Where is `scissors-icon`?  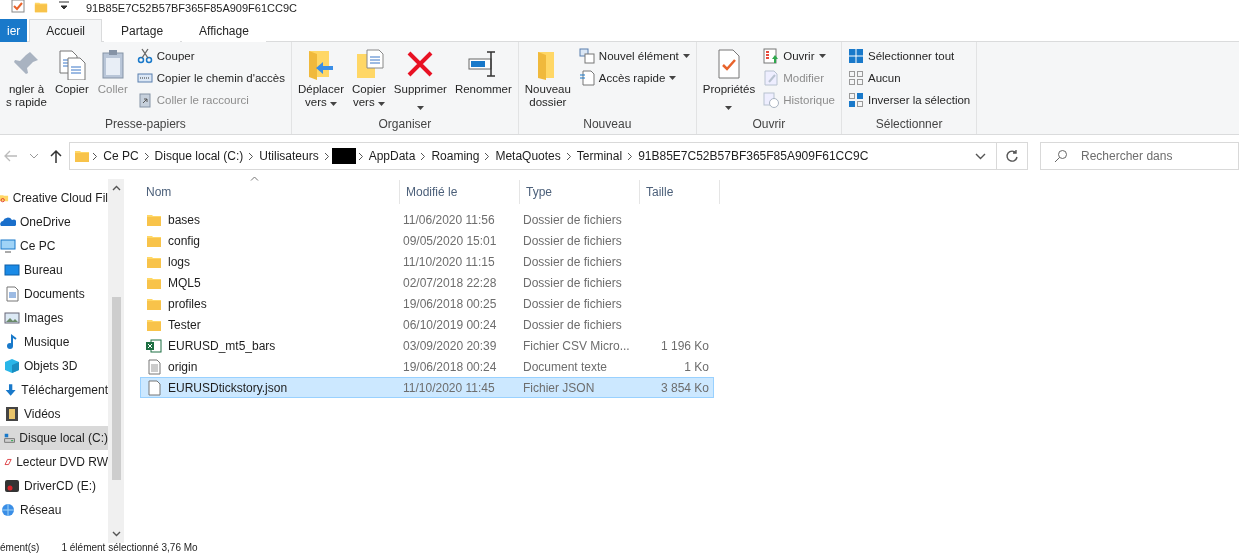 scissors-icon is located at coordinates (144, 56).